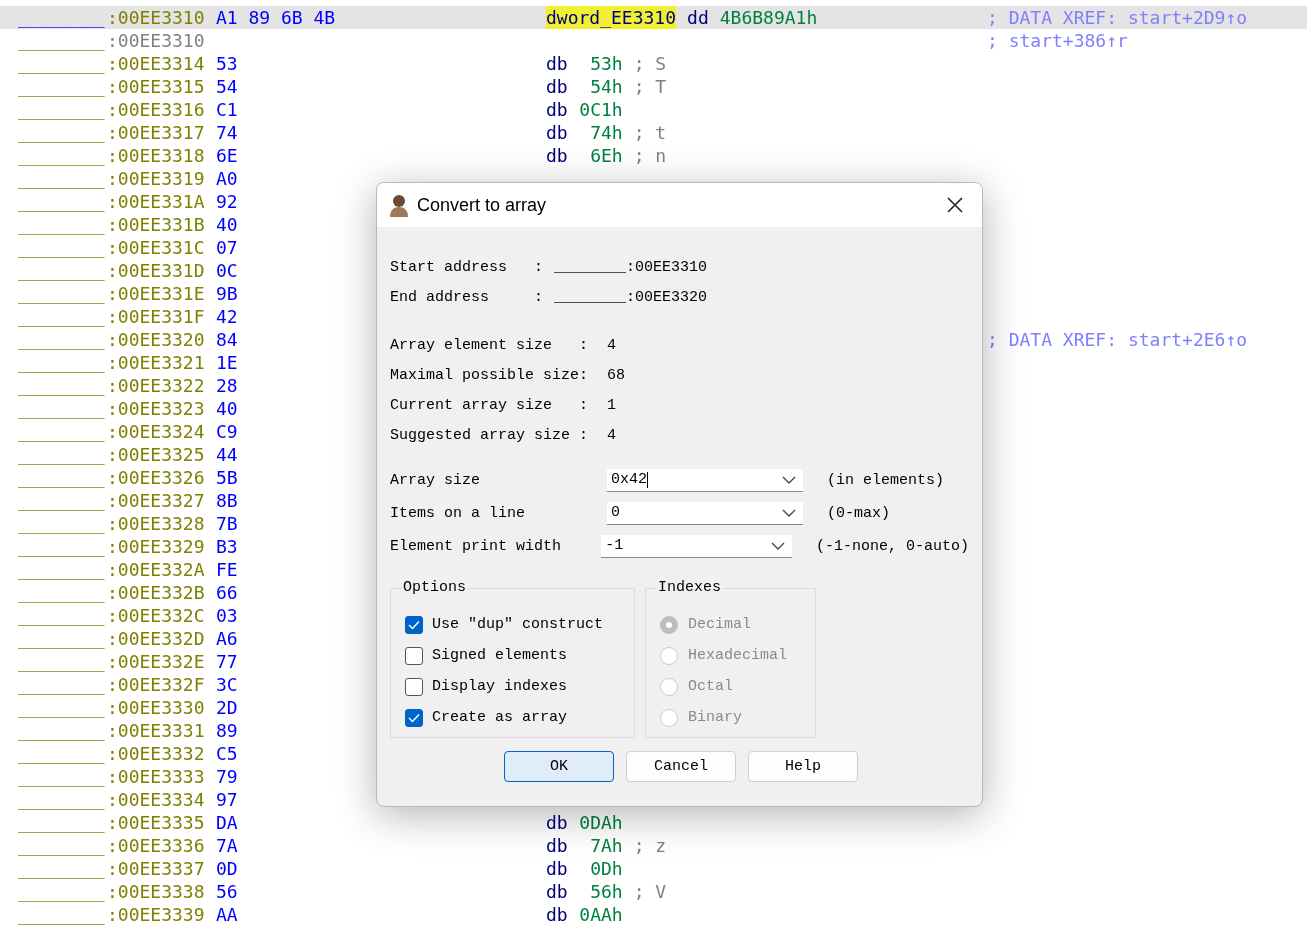 The width and height of the screenshot is (1307, 932). I want to click on hex-bytes: 28, so click(227, 385).